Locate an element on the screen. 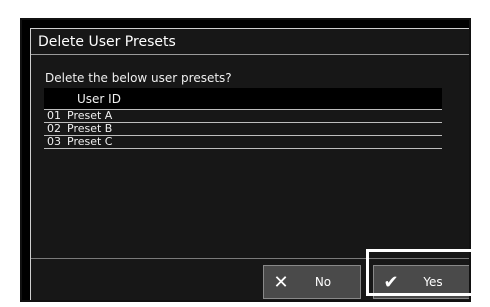 This screenshot has height=307, width=490. header-user-id: User ID is located at coordinates (99, 99).